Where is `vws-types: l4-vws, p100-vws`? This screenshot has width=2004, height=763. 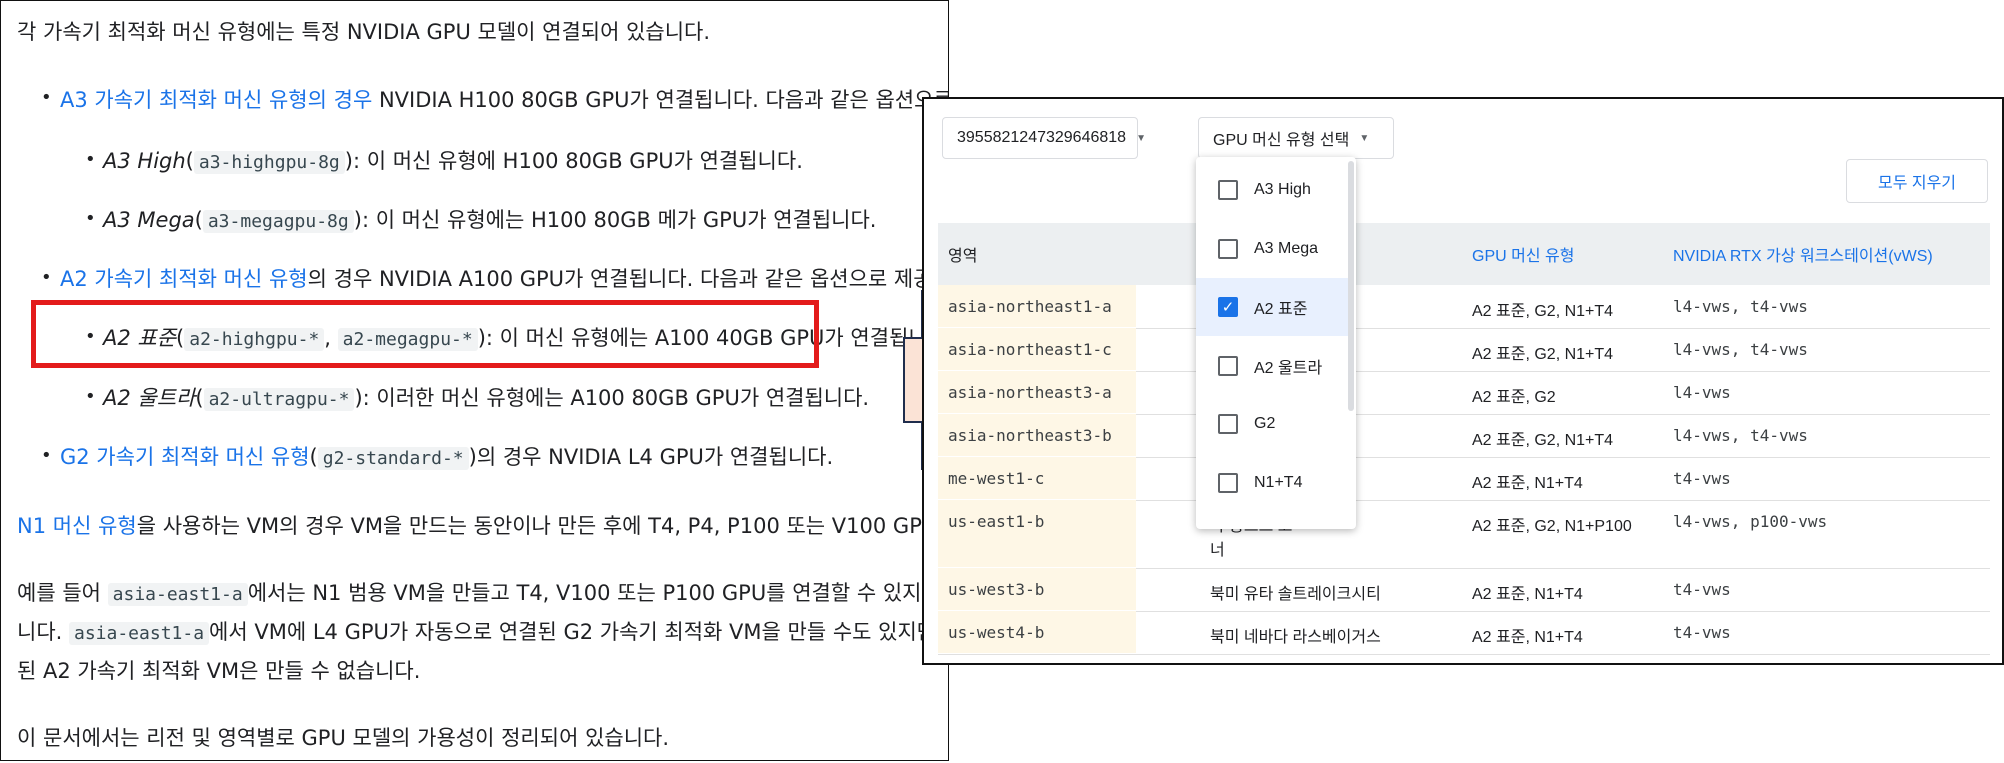 vws-types: l4-vws, p100-vws is located at coordinates (1750, 521).